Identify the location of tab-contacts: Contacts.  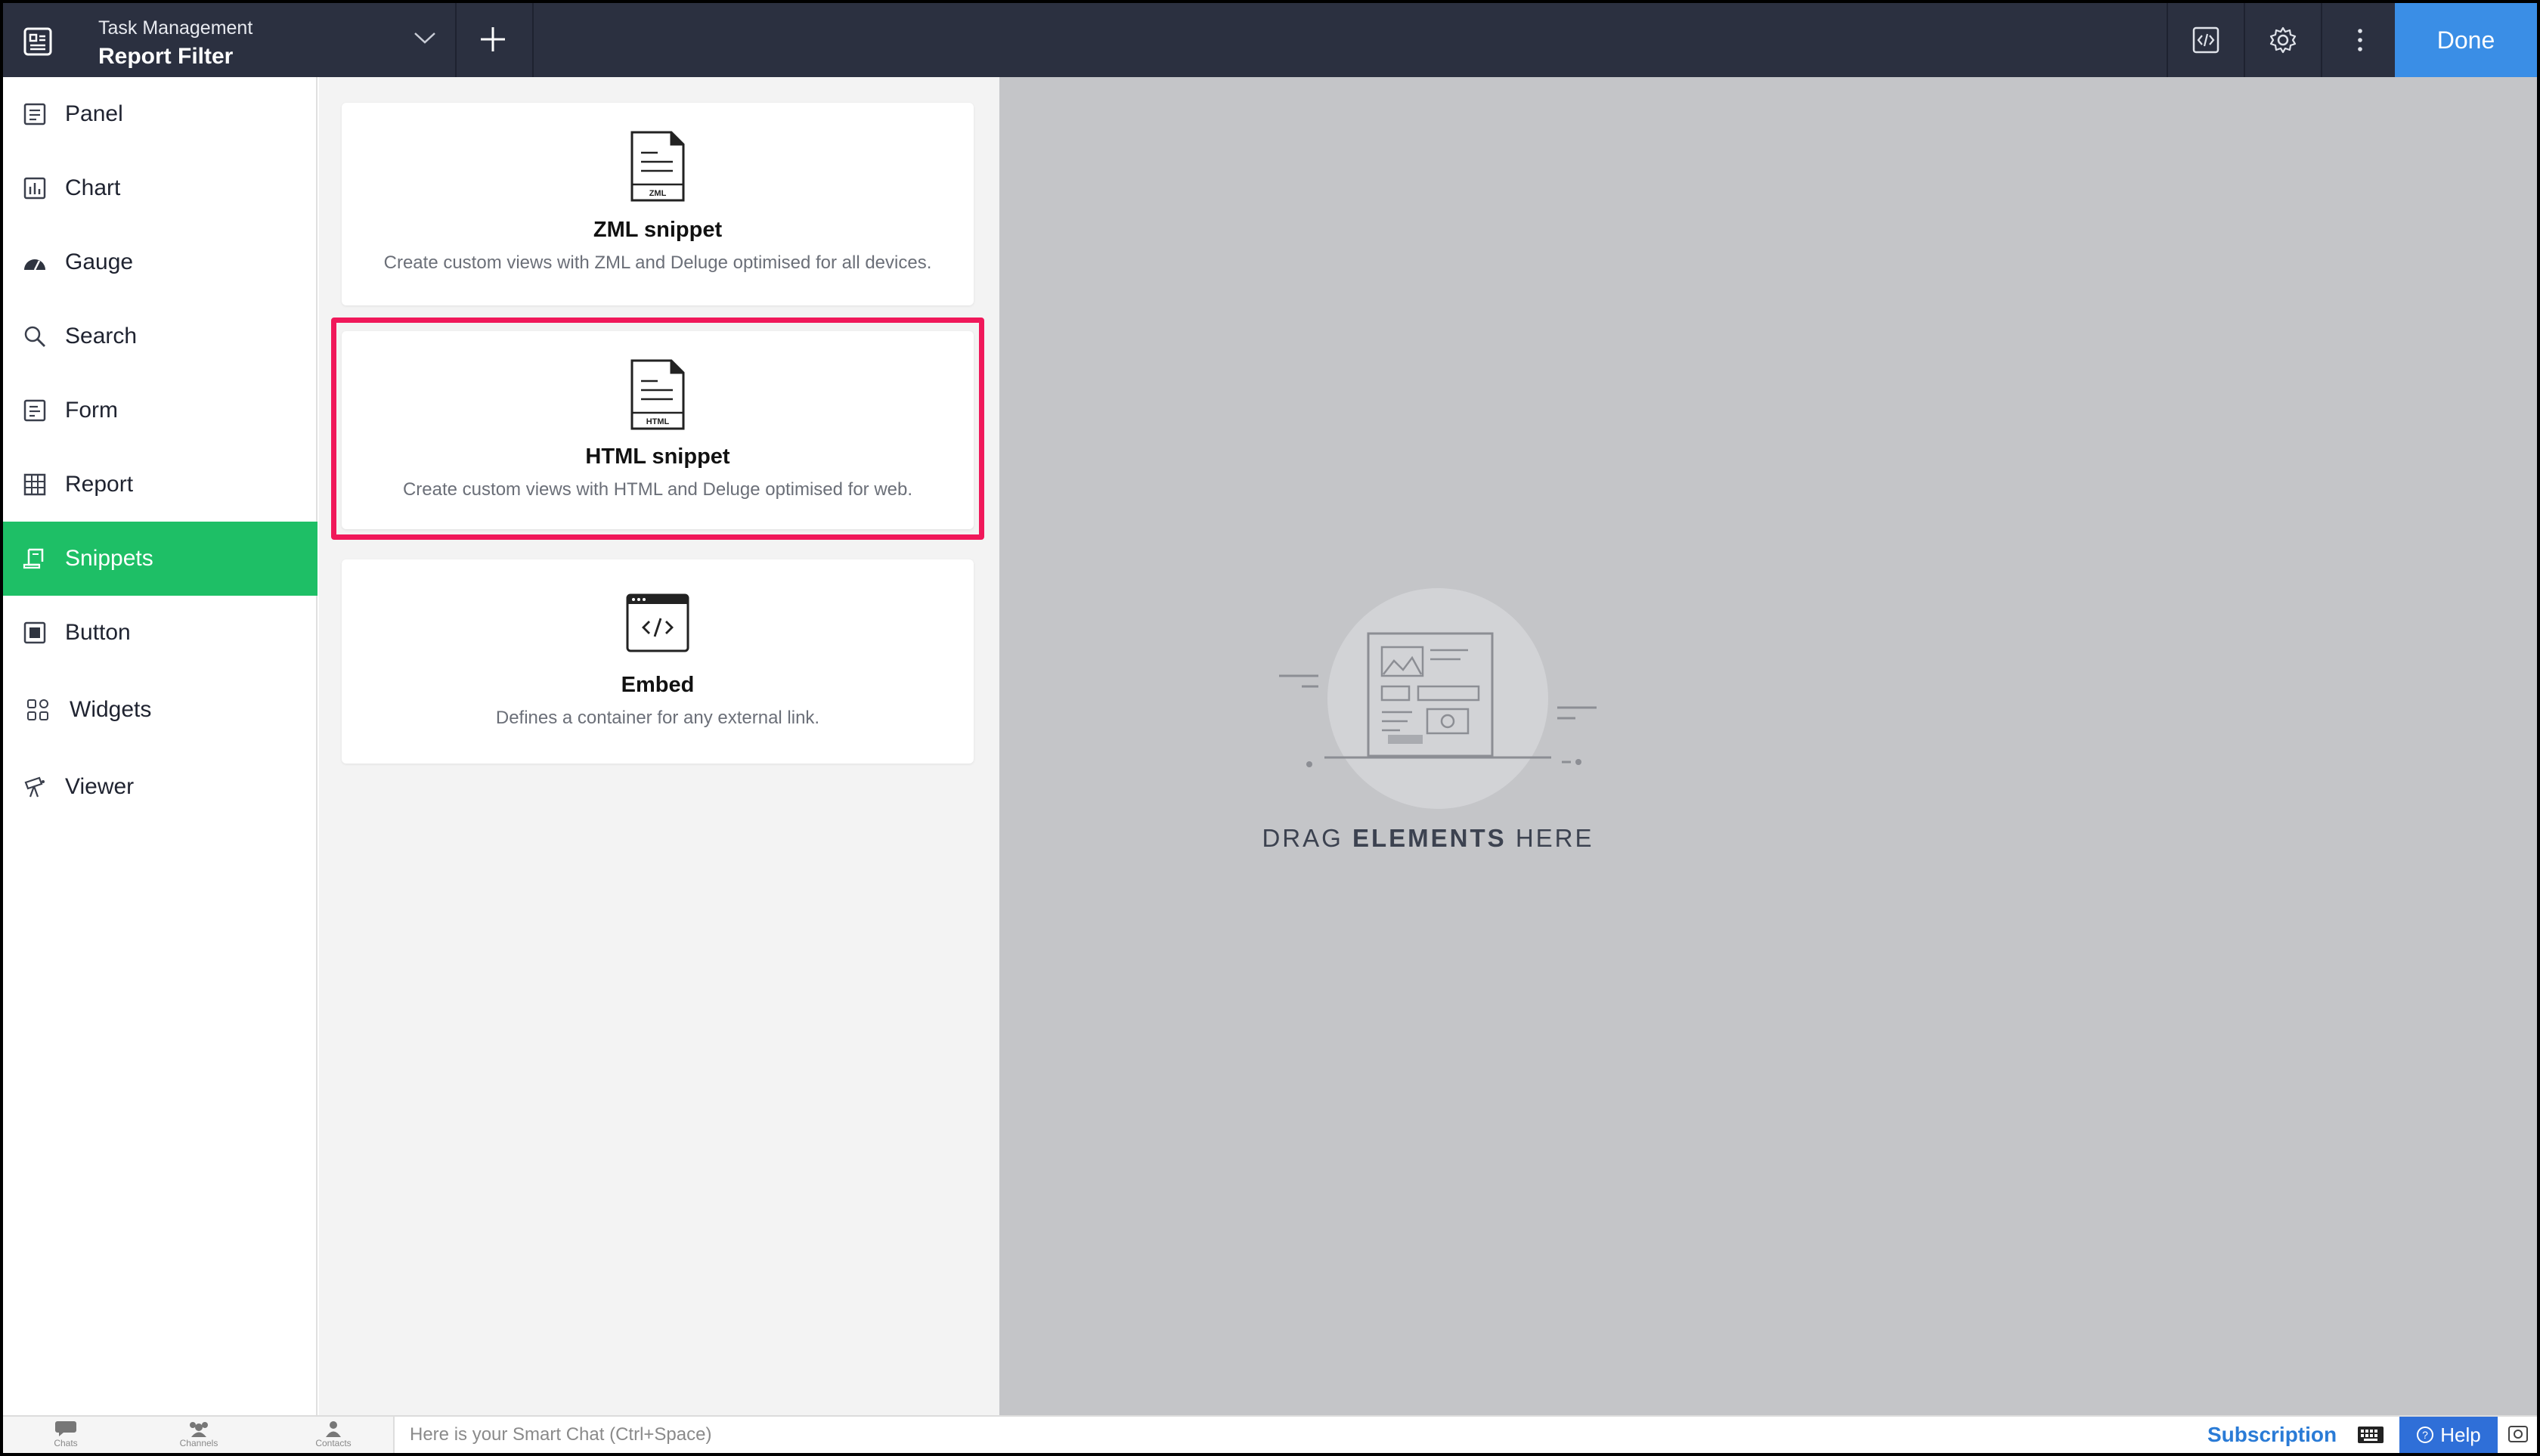
(333, 1434).